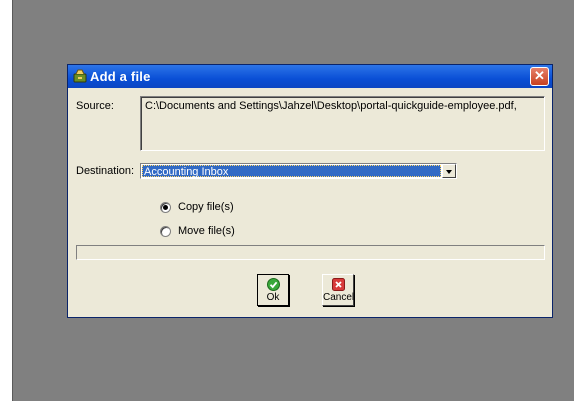  I want to click on dialog-titlebar: Add a file ✕, so click(310, 76).